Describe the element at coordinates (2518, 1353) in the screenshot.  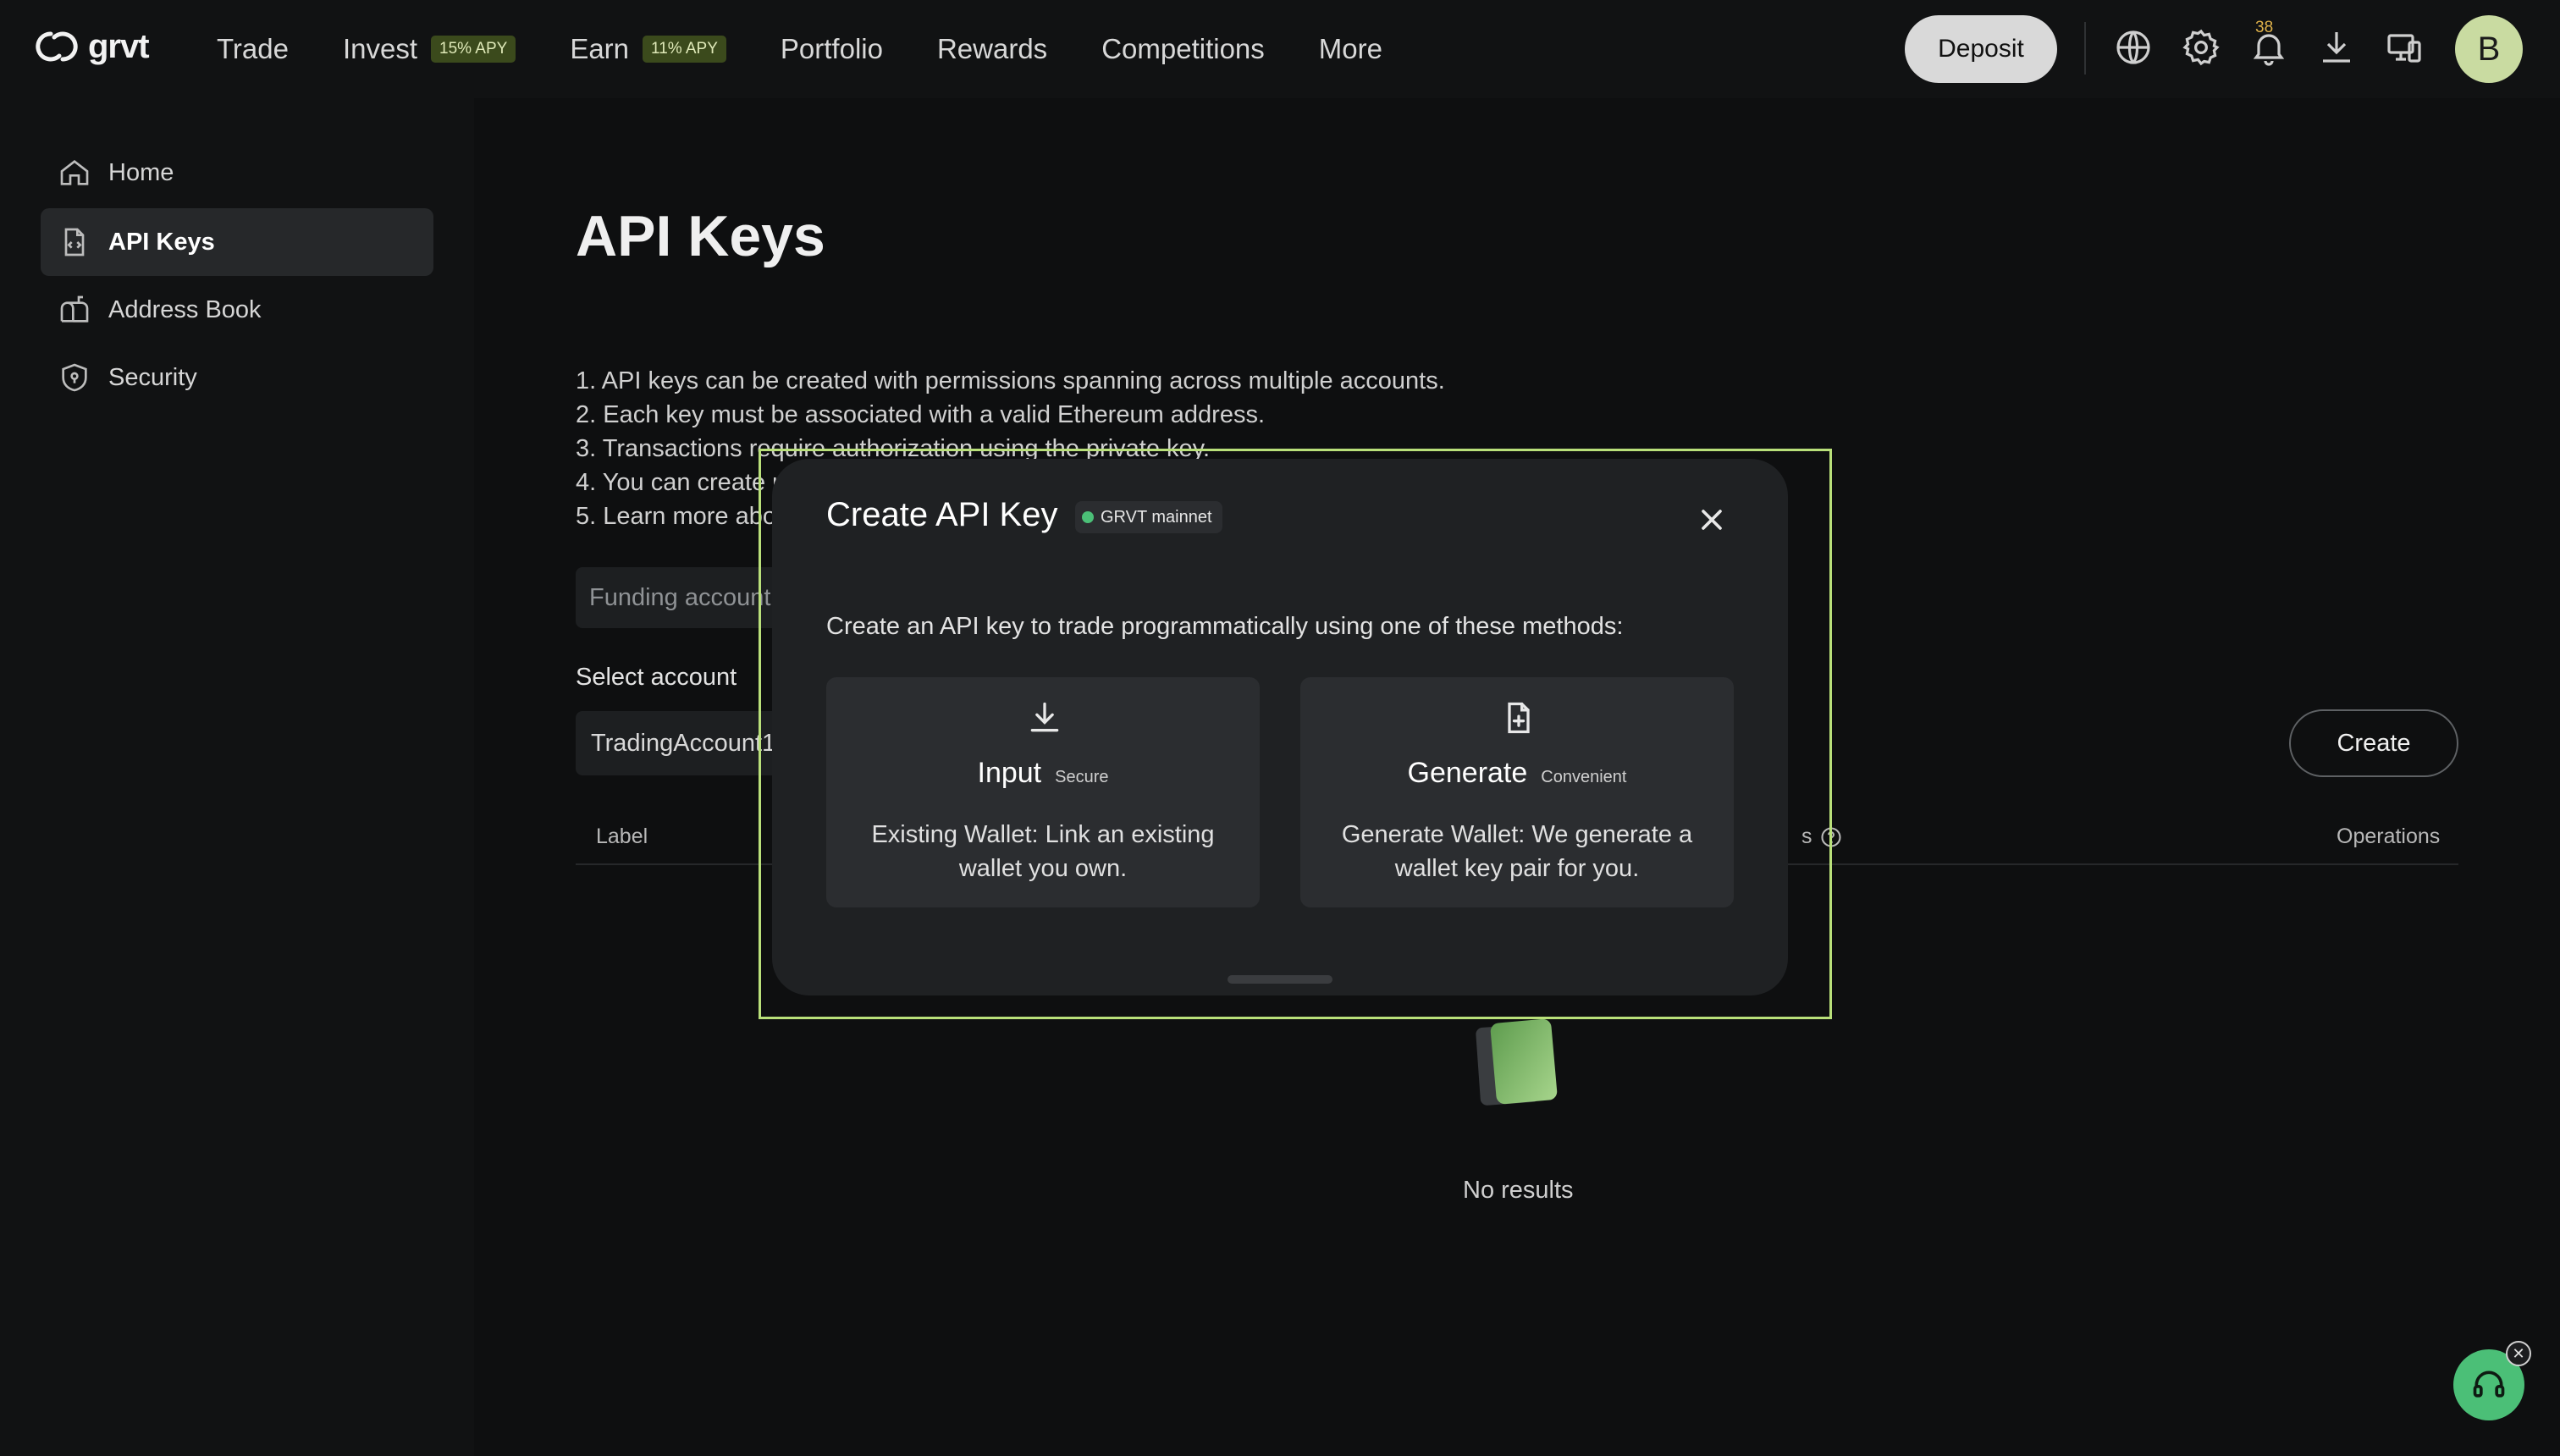
I see `support-close-icon: ✕` at that location.